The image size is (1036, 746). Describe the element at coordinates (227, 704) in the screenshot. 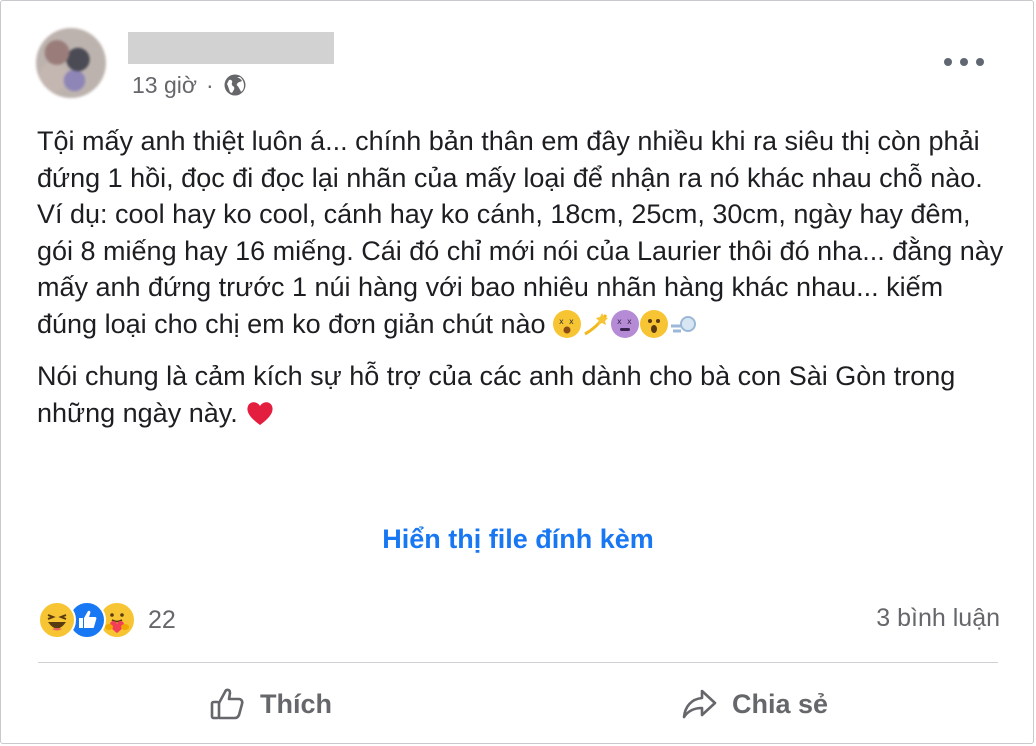

I see `thumbs-up-icon` at that location.